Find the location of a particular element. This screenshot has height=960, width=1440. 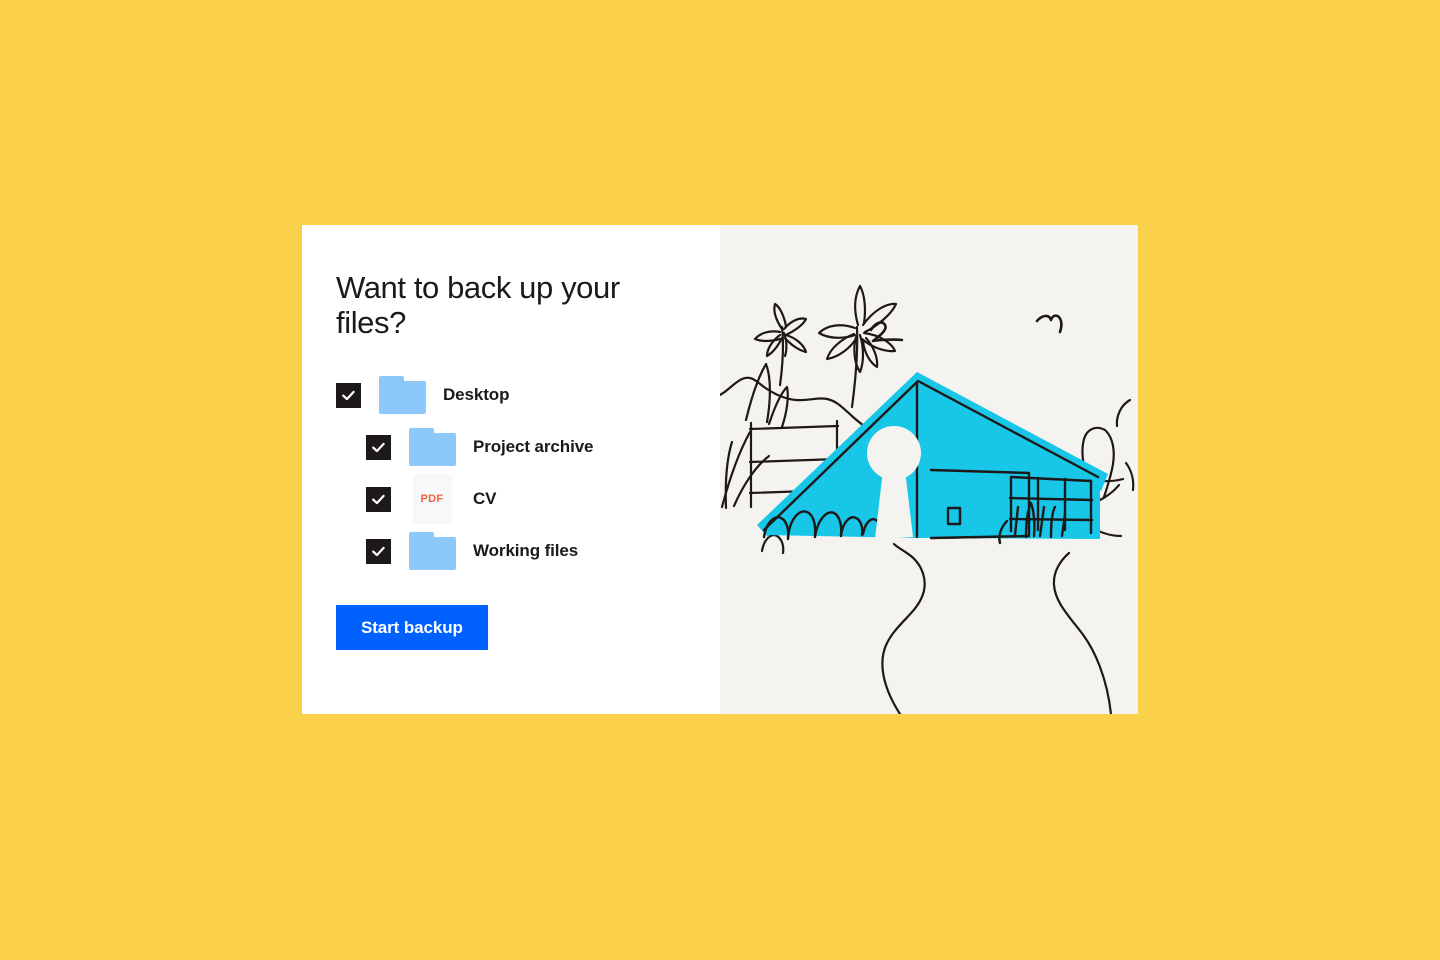

pdf-file-icon: PDF is located at coordinates (432, 499).